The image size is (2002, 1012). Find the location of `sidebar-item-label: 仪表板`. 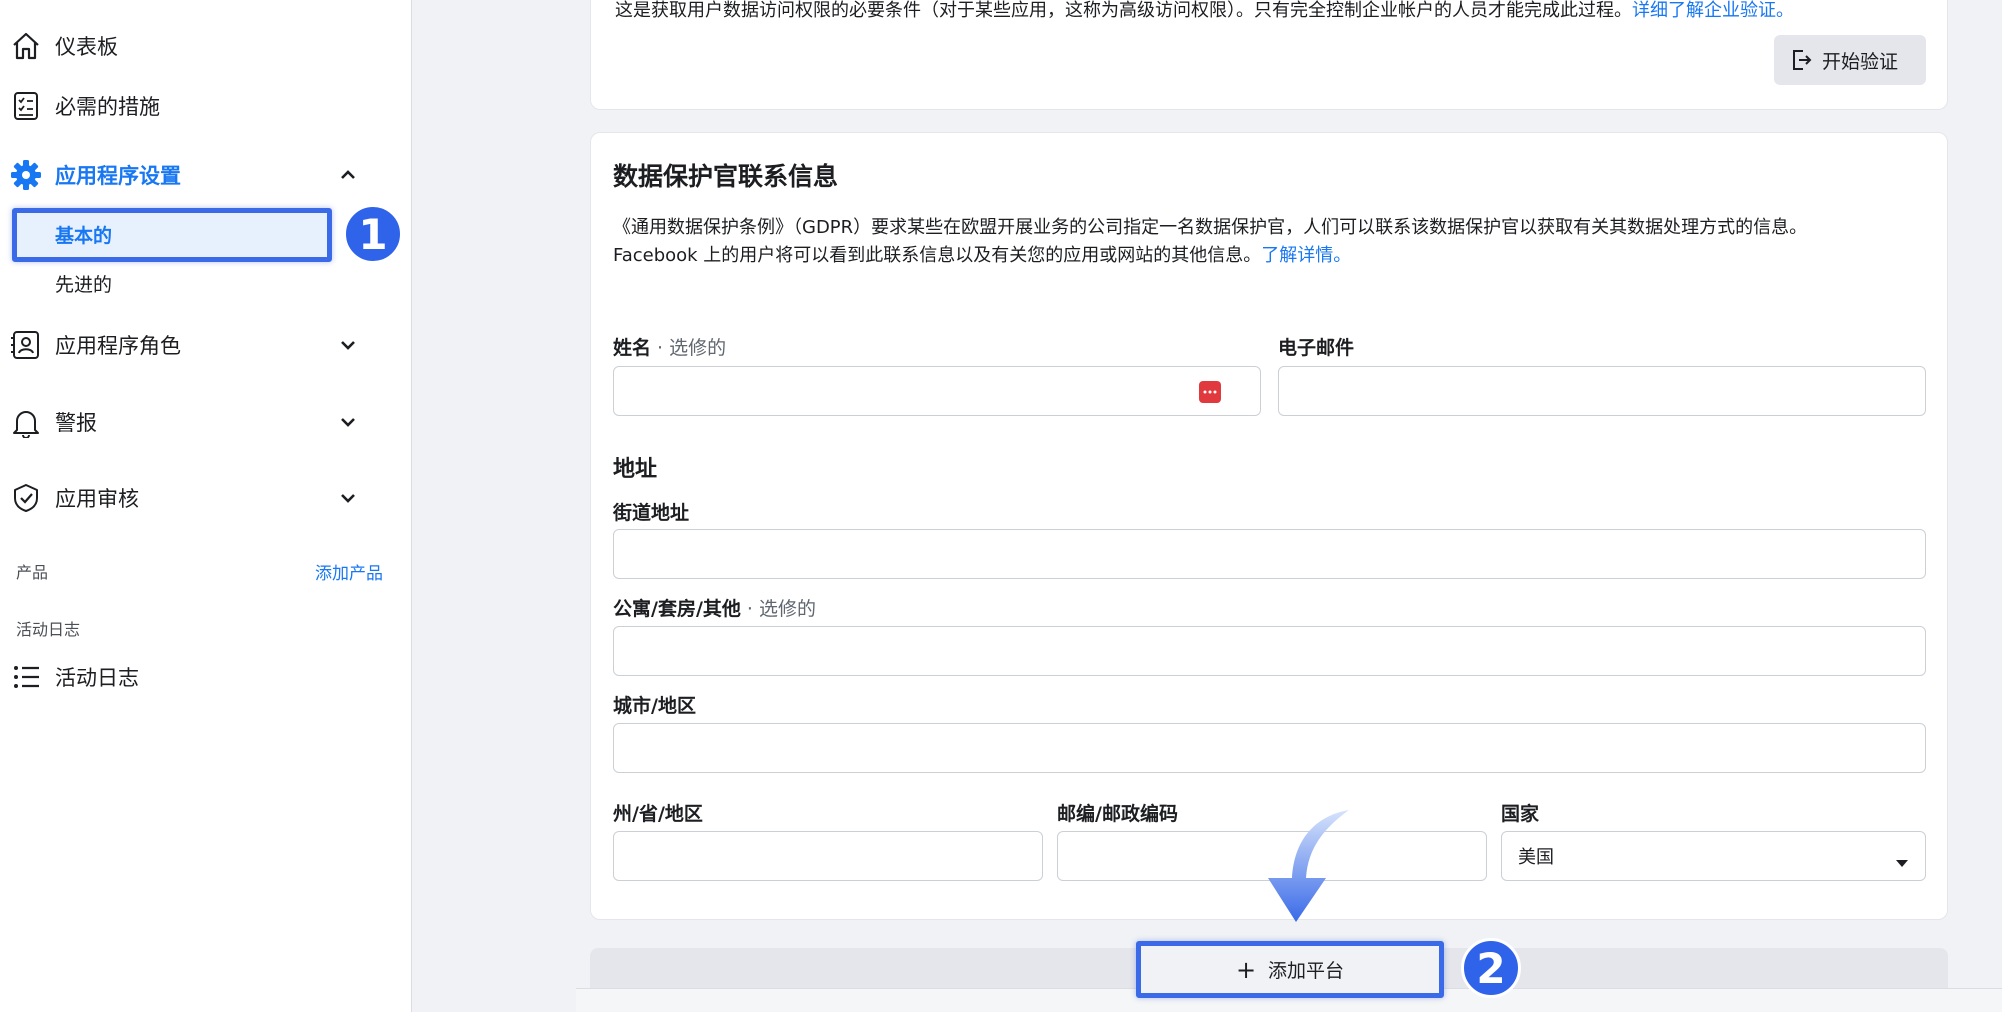

sidebar-item-label: 仪表板 is located at coordinates (86, 47).